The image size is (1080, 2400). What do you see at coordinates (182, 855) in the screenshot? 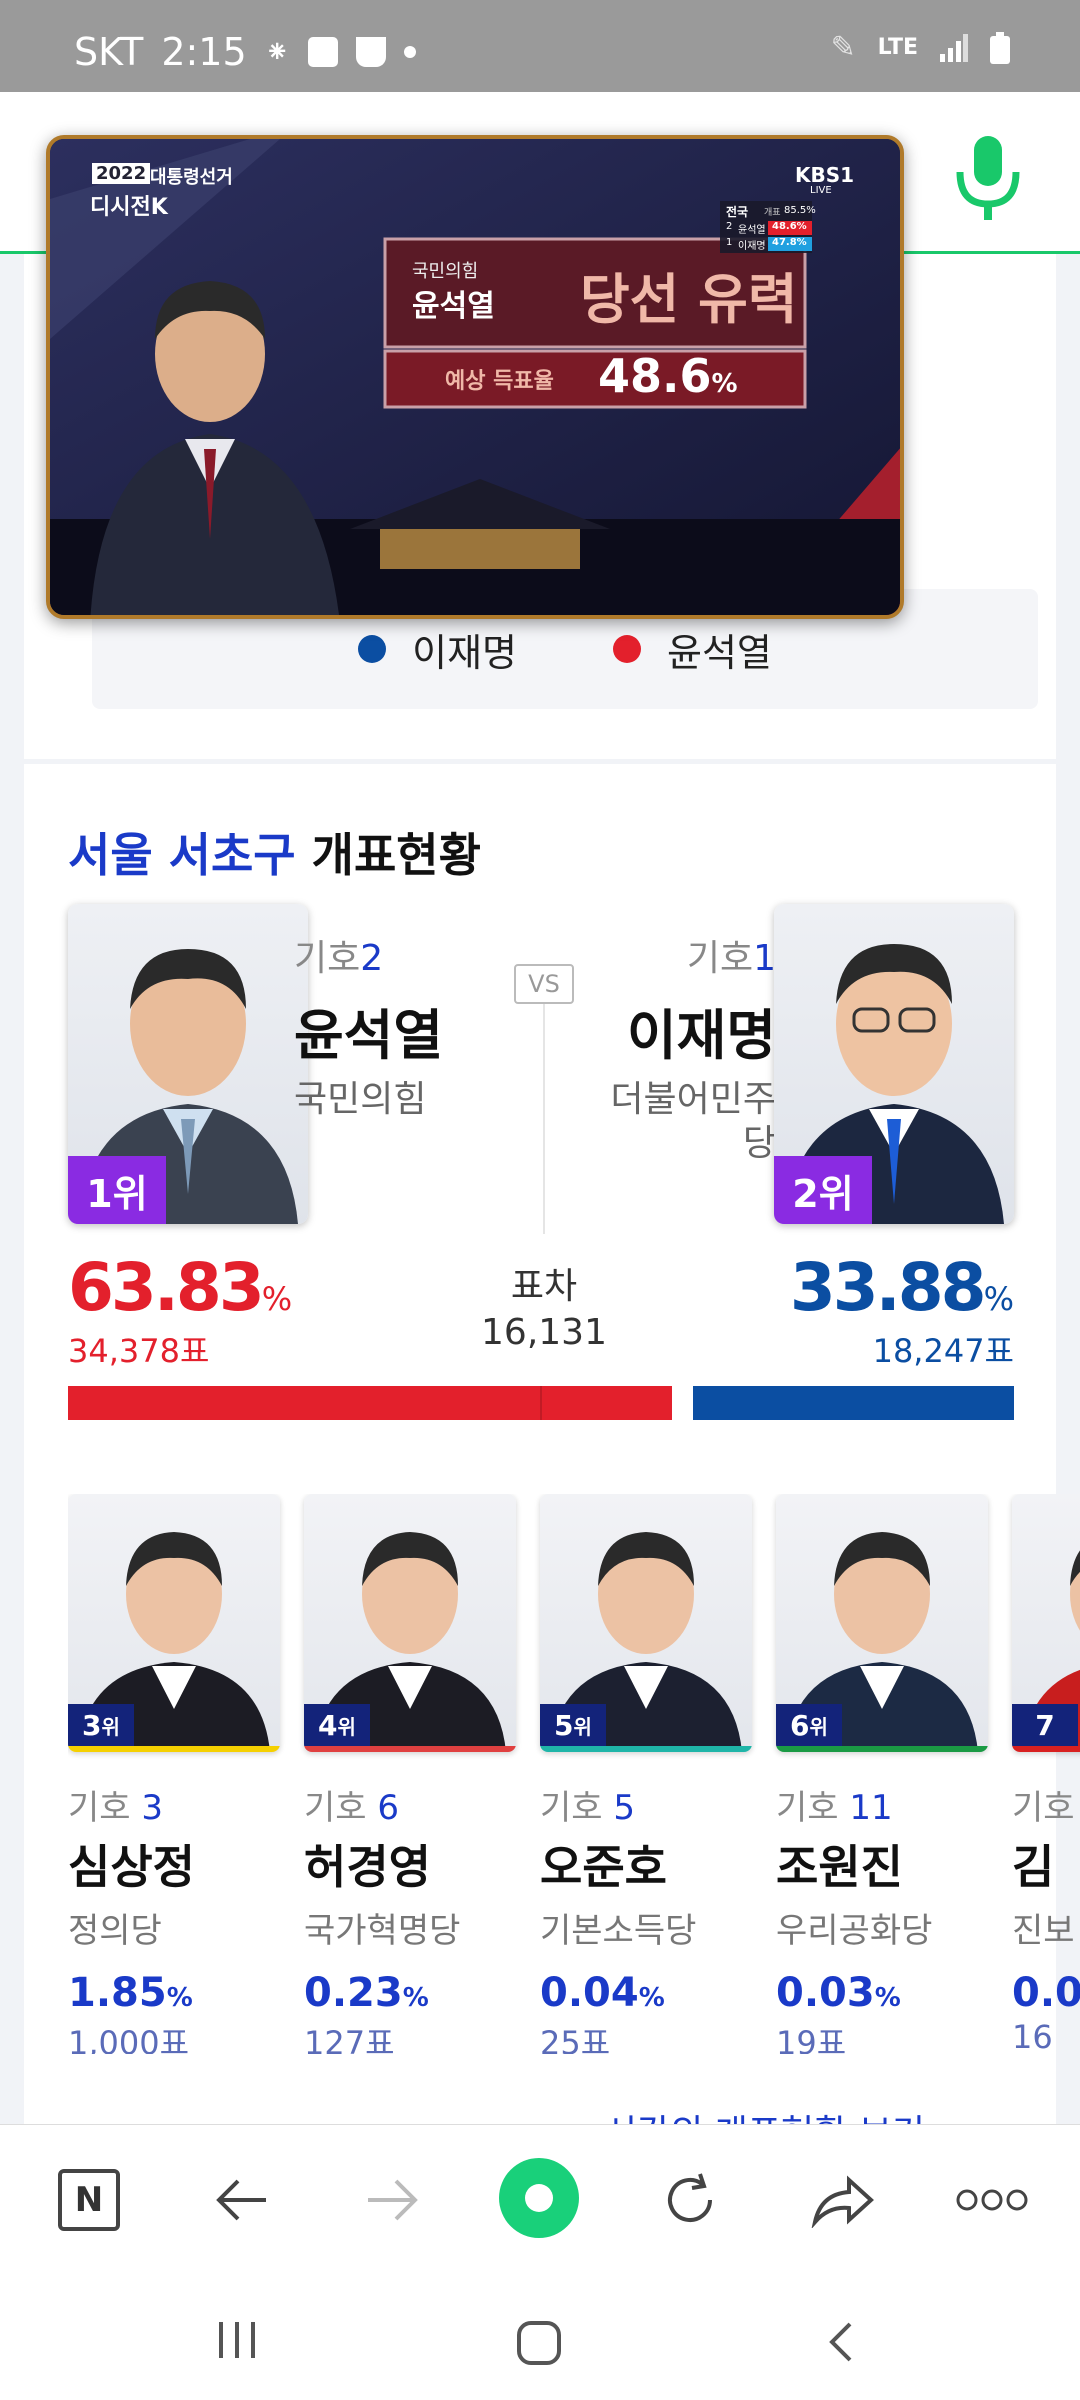
I see `district-name: 서울 서초구` at bounding box center [182, 855].